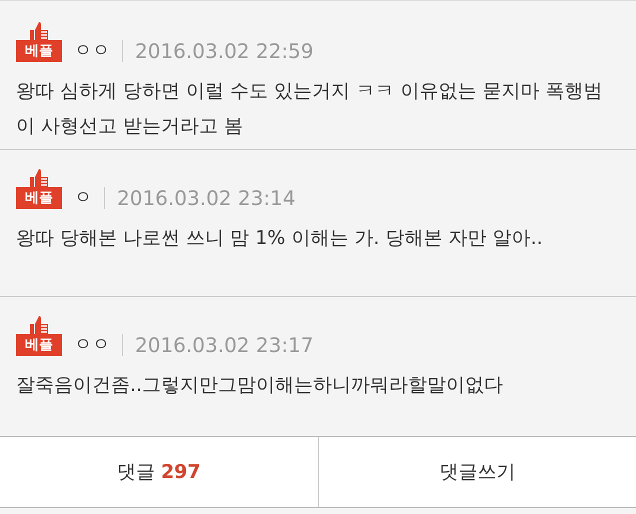 The width and height of the screenshot is (636, 514). I want to click on author-name: ㅇ, so click(83, 198).